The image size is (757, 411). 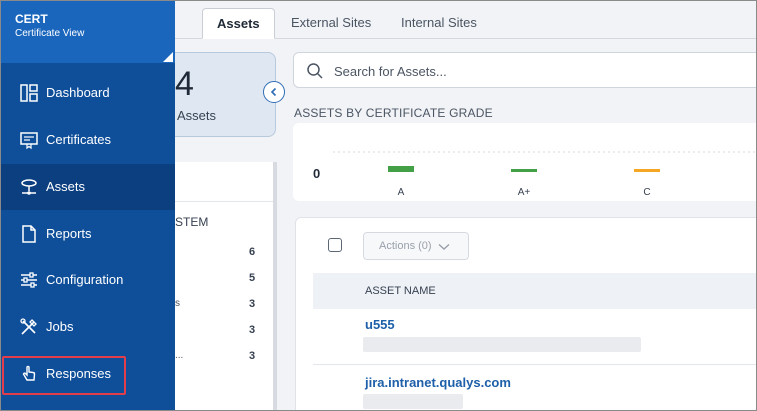 I want to click on actions-dropdown: Actions (0), so click(x=416, y=246).